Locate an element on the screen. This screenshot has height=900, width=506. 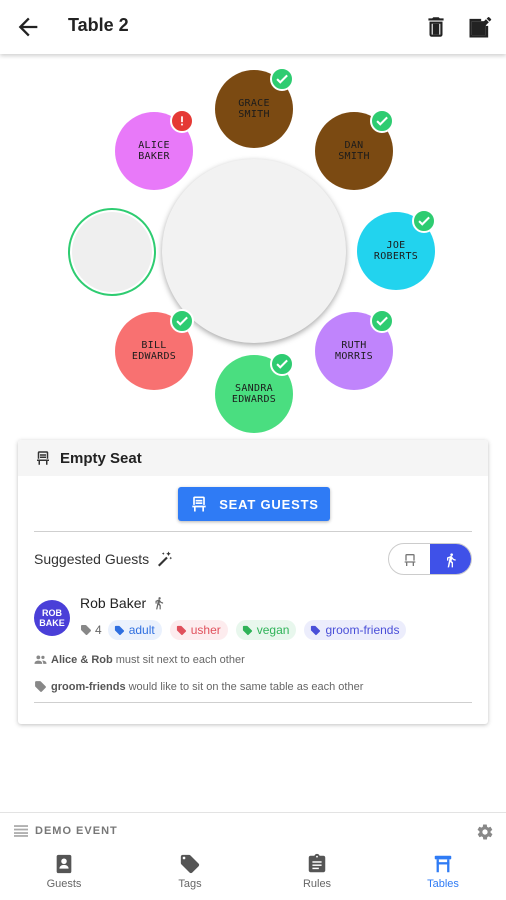
tag-label: usher is located at coordinates (205, 630).